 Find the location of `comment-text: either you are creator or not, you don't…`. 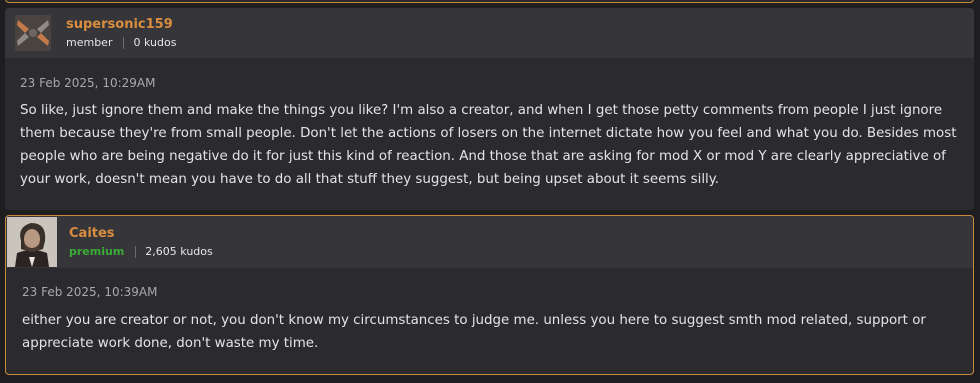

comment-text: either you are creator or not, you don't… is located at coordinates (474, 332).